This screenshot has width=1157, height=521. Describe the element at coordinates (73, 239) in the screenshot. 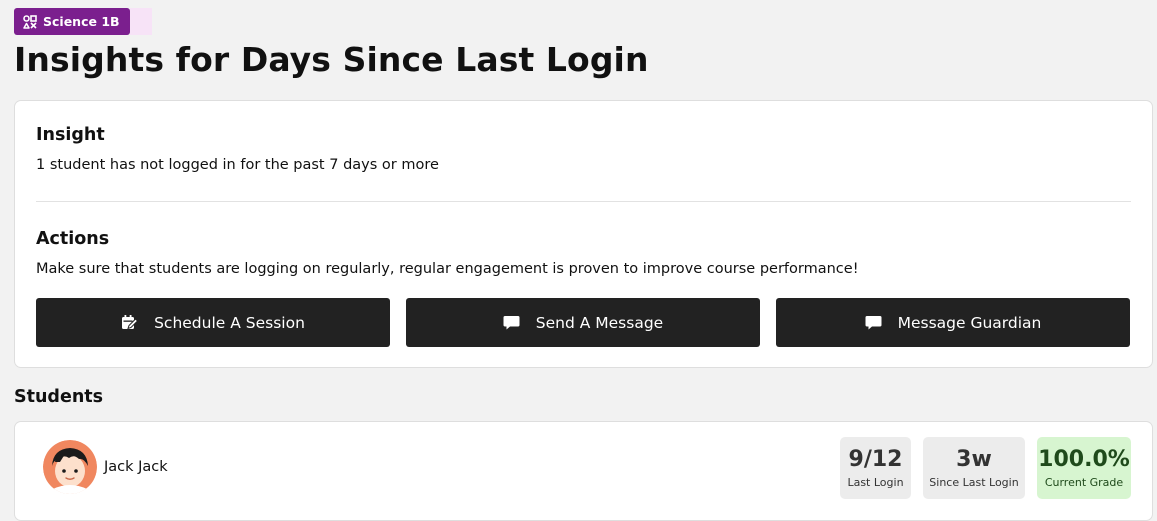

I see `actions-title: Actions` at that location.